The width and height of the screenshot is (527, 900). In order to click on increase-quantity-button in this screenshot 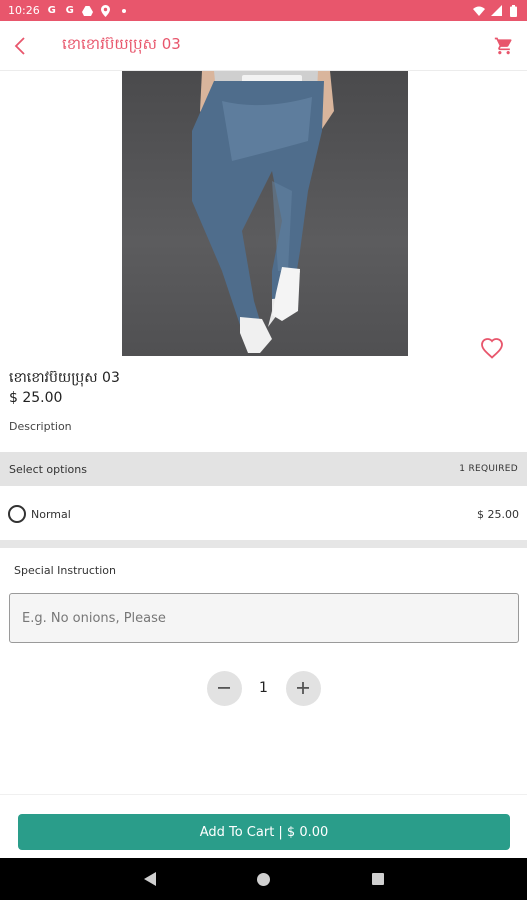, I will do `click(303, 688)`.